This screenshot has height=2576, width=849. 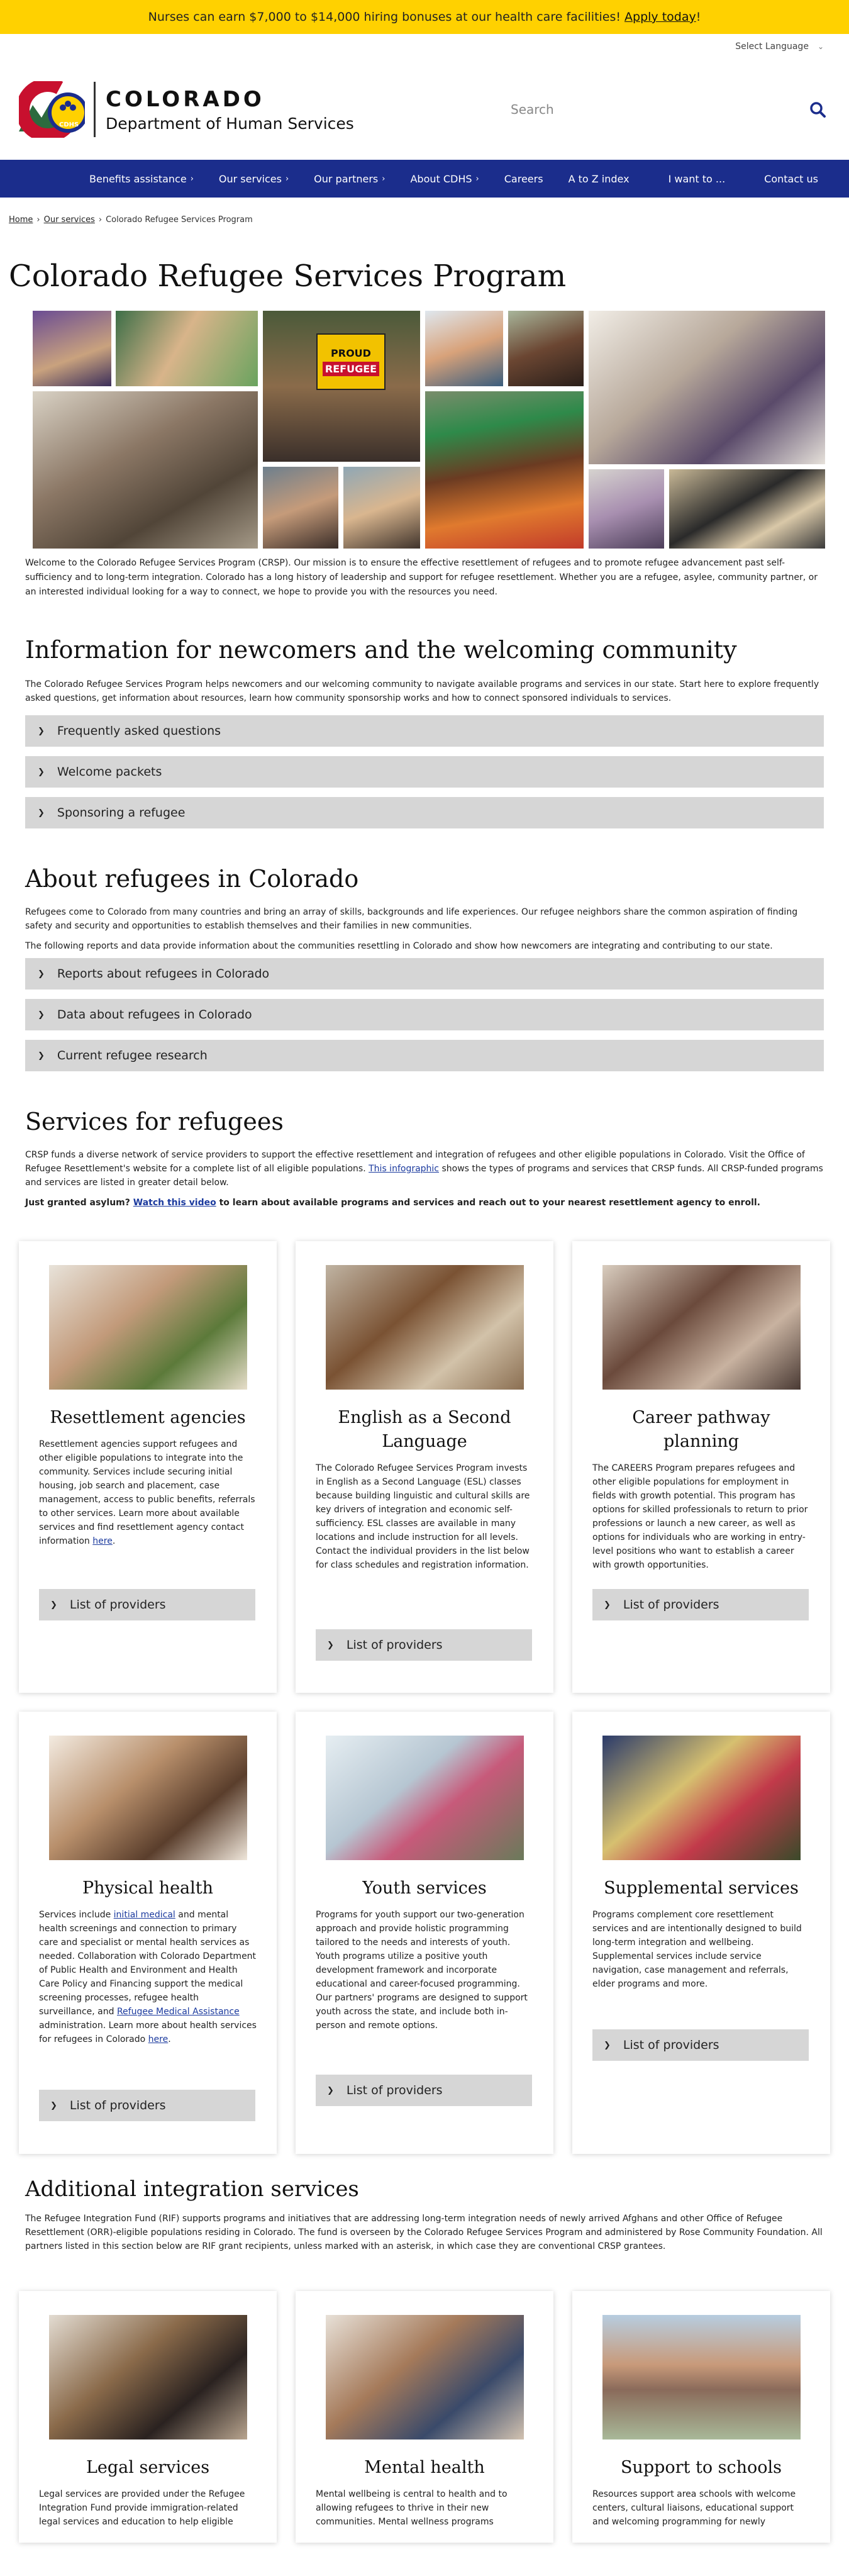 What do you see at coordinates (72, 348) in the screenshot?
I see `photo-celebration` at bounding box center [72, 348].